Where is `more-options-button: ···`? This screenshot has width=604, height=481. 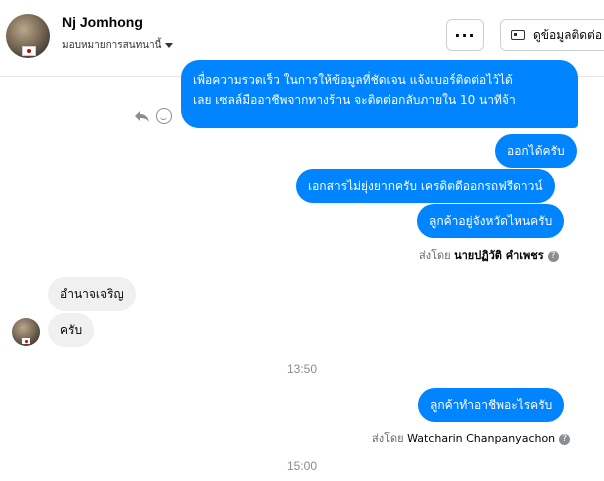 more-options-button: ··· is located at coordinates (465, 35).